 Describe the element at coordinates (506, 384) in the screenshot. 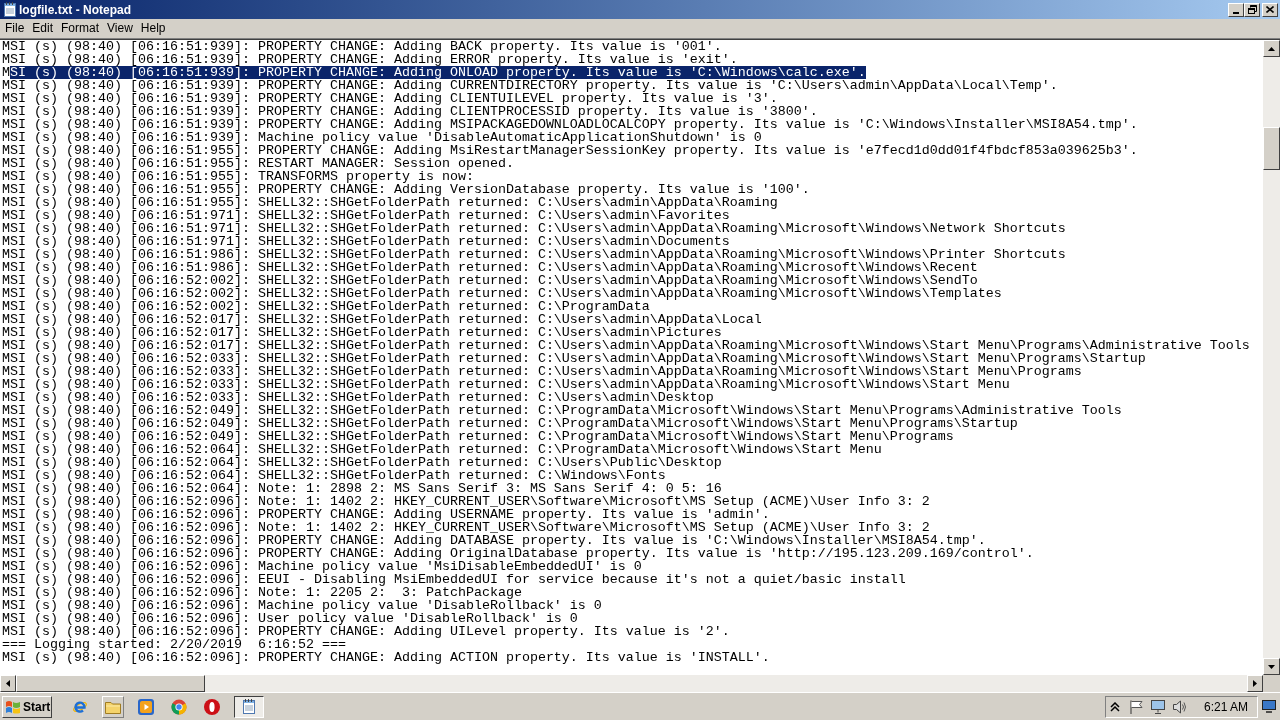

I see `text-line: MSI (s) (98:40) [06:16:52:033]: SHELL32::SHGetFolderPath returned: C:\Users\admin\AppData\Roaming\Microsoft\Windows\Start Menu` at that location.